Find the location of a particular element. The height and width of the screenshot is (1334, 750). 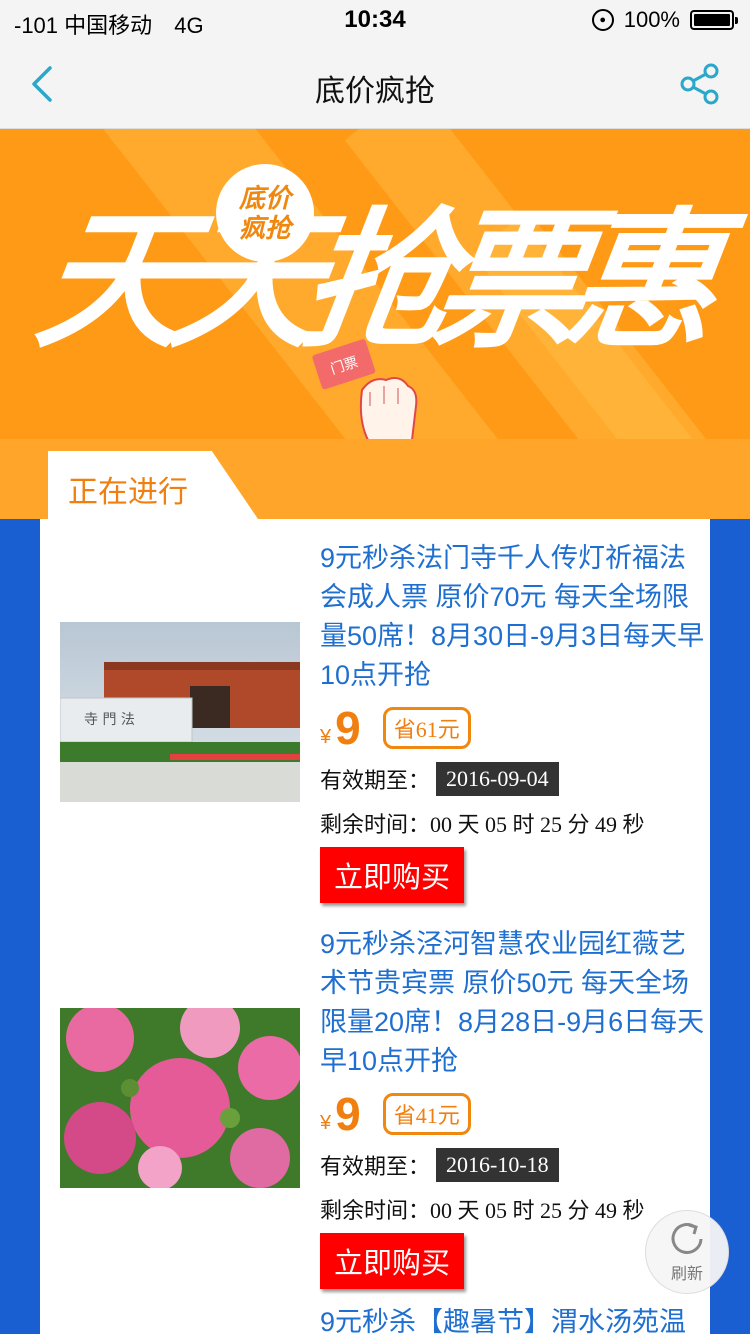

battery-icon is located at coordinates (714, 20).